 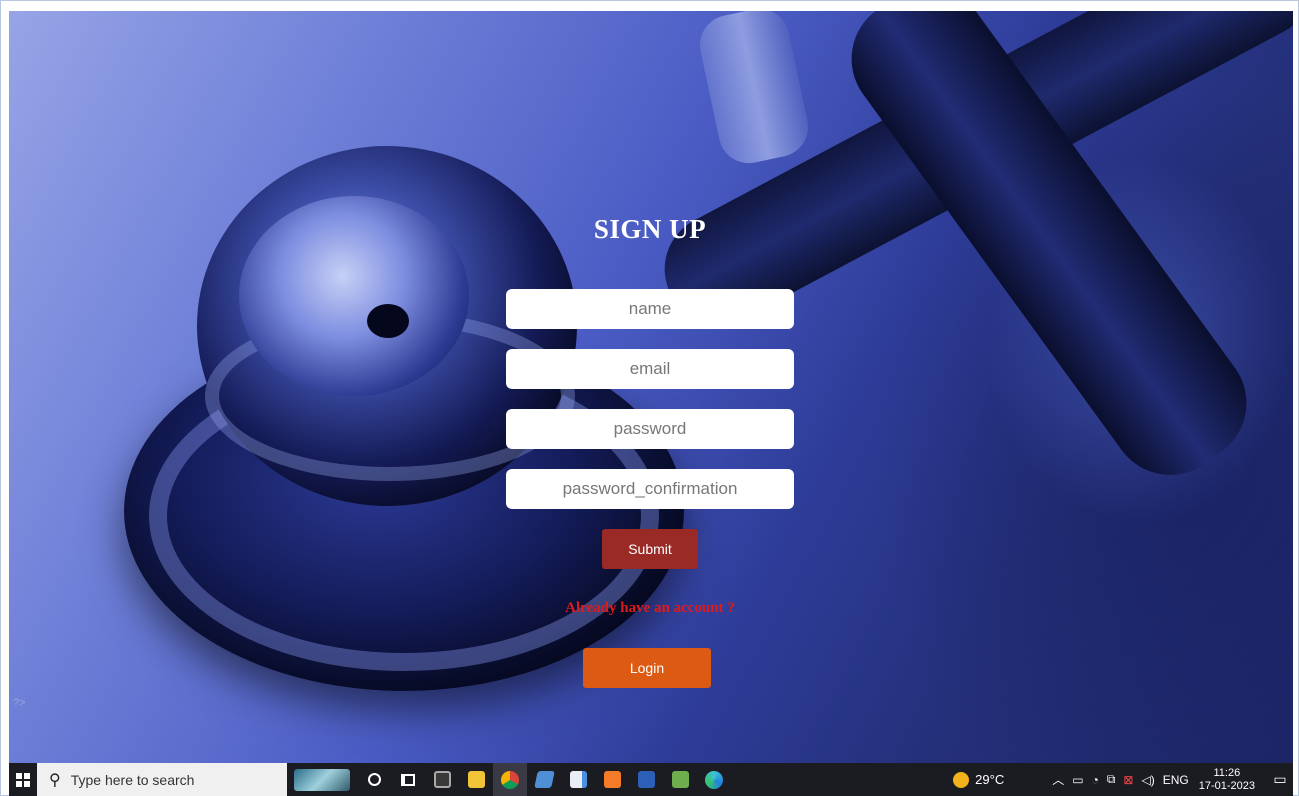 I want to click on email-field, so click(x=650, y=369).